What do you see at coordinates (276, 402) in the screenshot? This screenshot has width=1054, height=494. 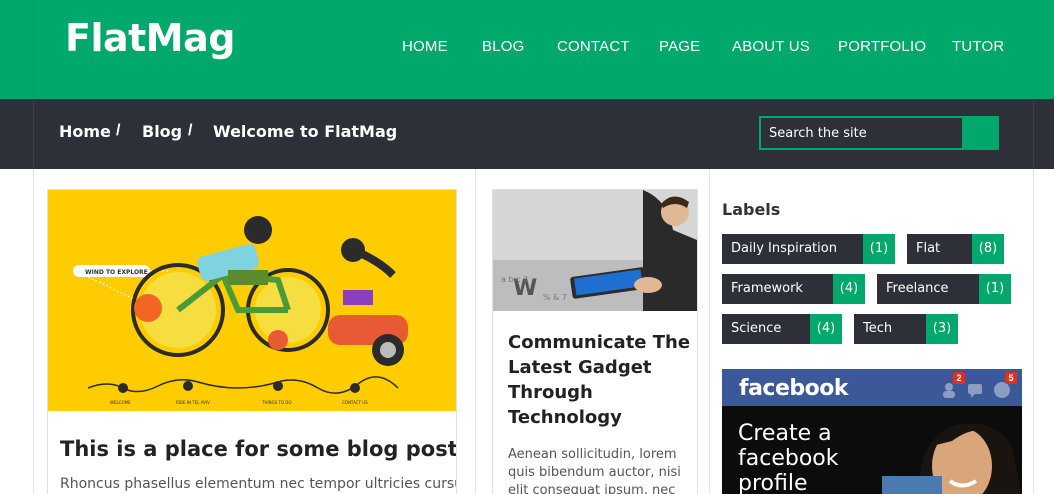 I see `route-label: THINGS TO DO` at bounding box center [276, 402].